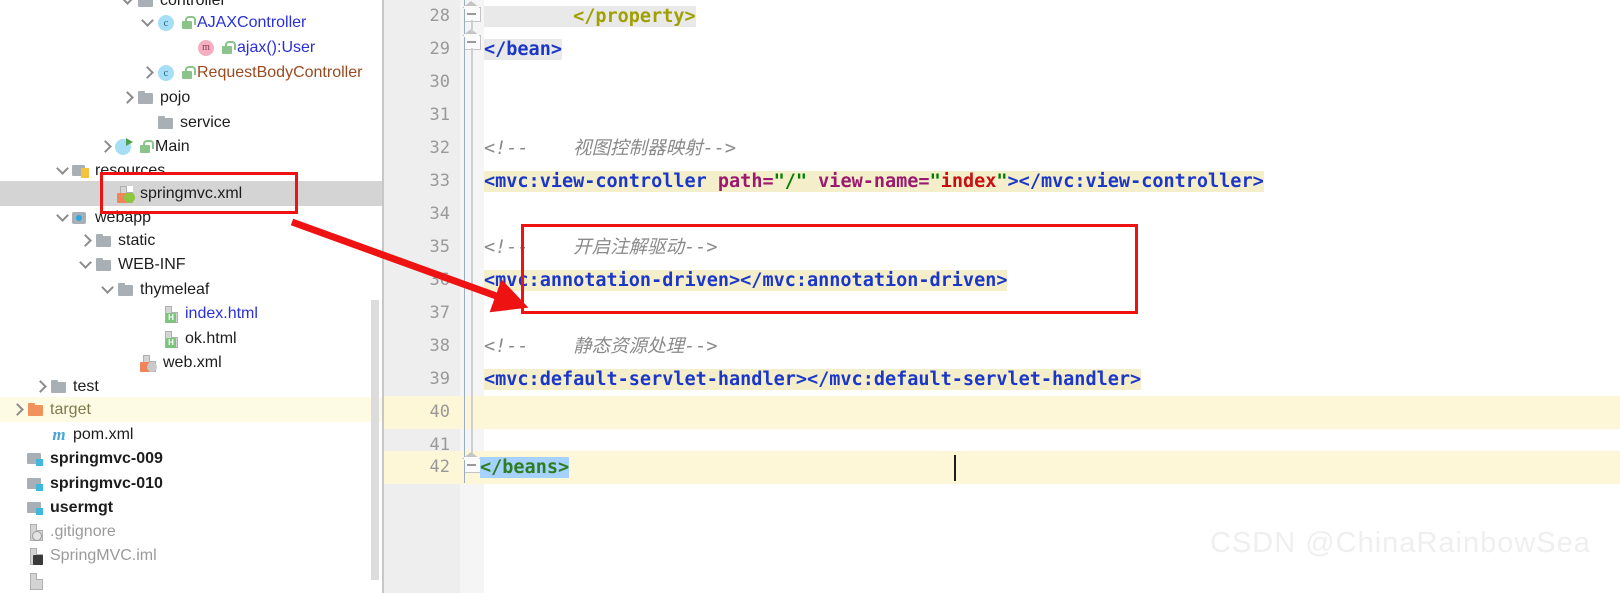 The height and width of the screenshot is (593, 1620). Describe the element at coordinates (192, 483) in the screenshot. I see `tree-item-springmvc-010: springmvc-010` at that location.